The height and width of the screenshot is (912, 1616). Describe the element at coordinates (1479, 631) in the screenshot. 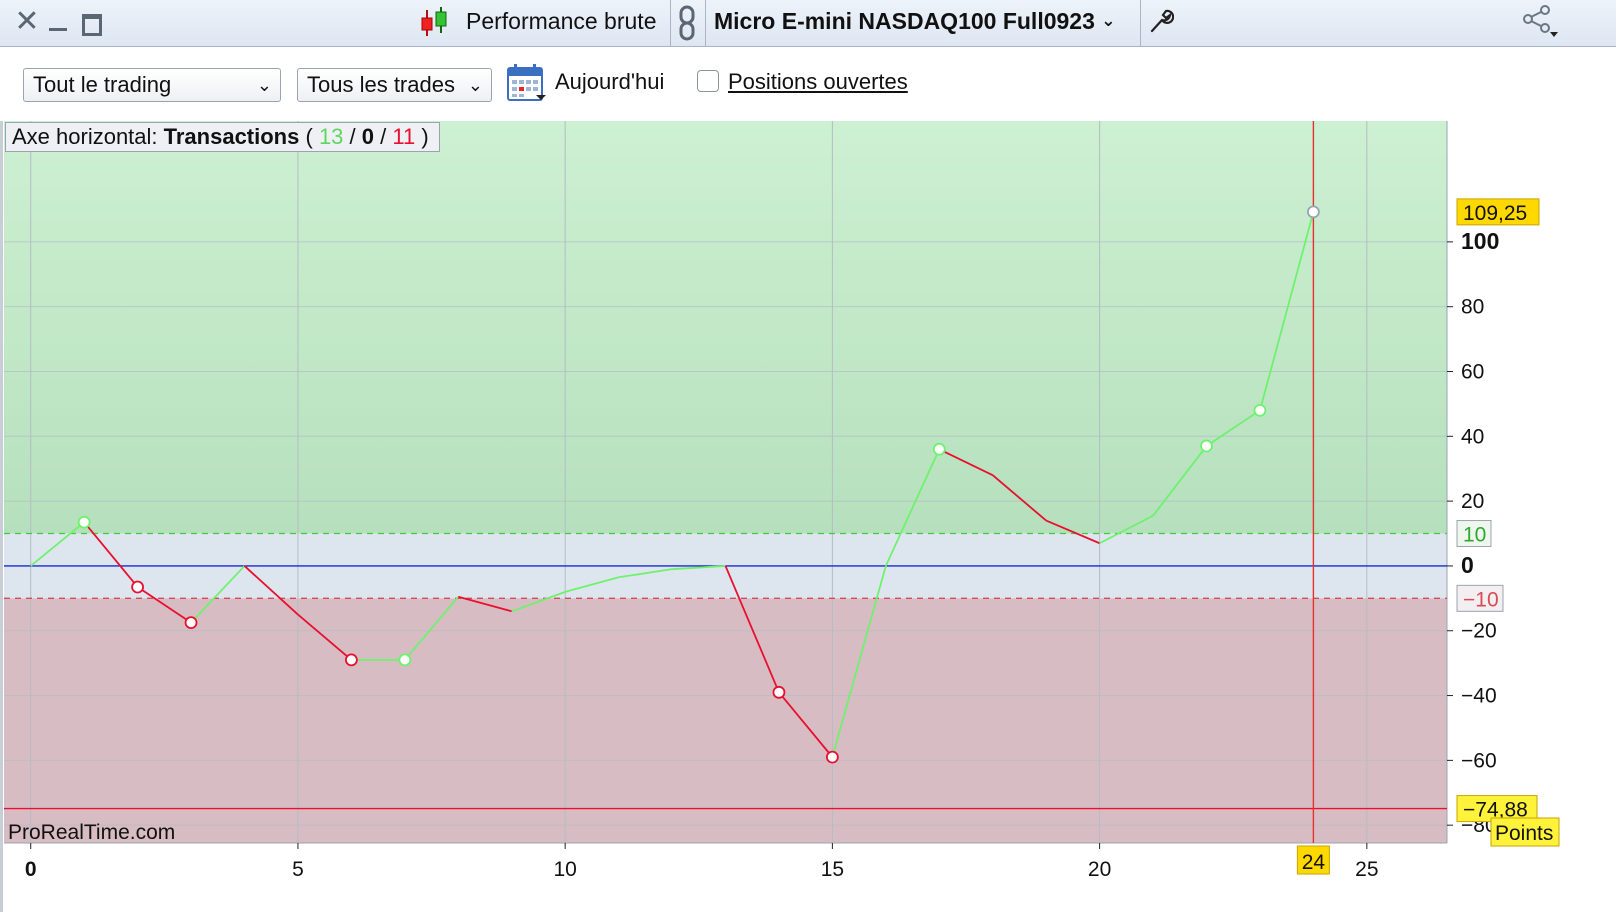

I see `y-tick-label: −20` at that location.